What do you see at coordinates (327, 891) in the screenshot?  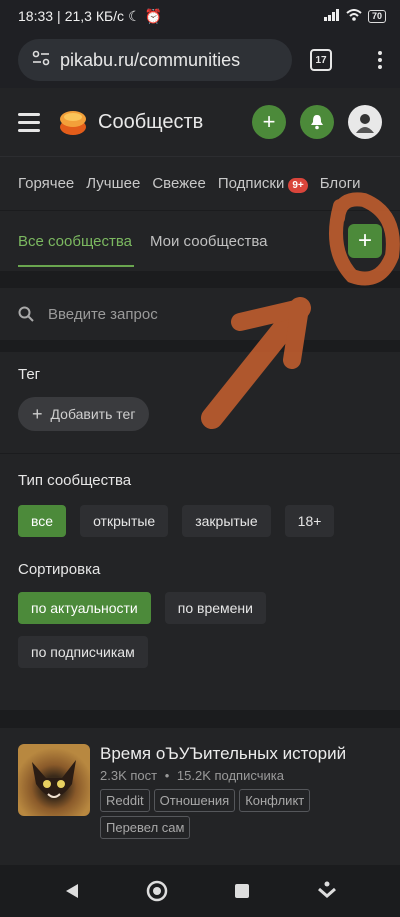 I see `nav-down-icon` at bounding box center [327, 891].